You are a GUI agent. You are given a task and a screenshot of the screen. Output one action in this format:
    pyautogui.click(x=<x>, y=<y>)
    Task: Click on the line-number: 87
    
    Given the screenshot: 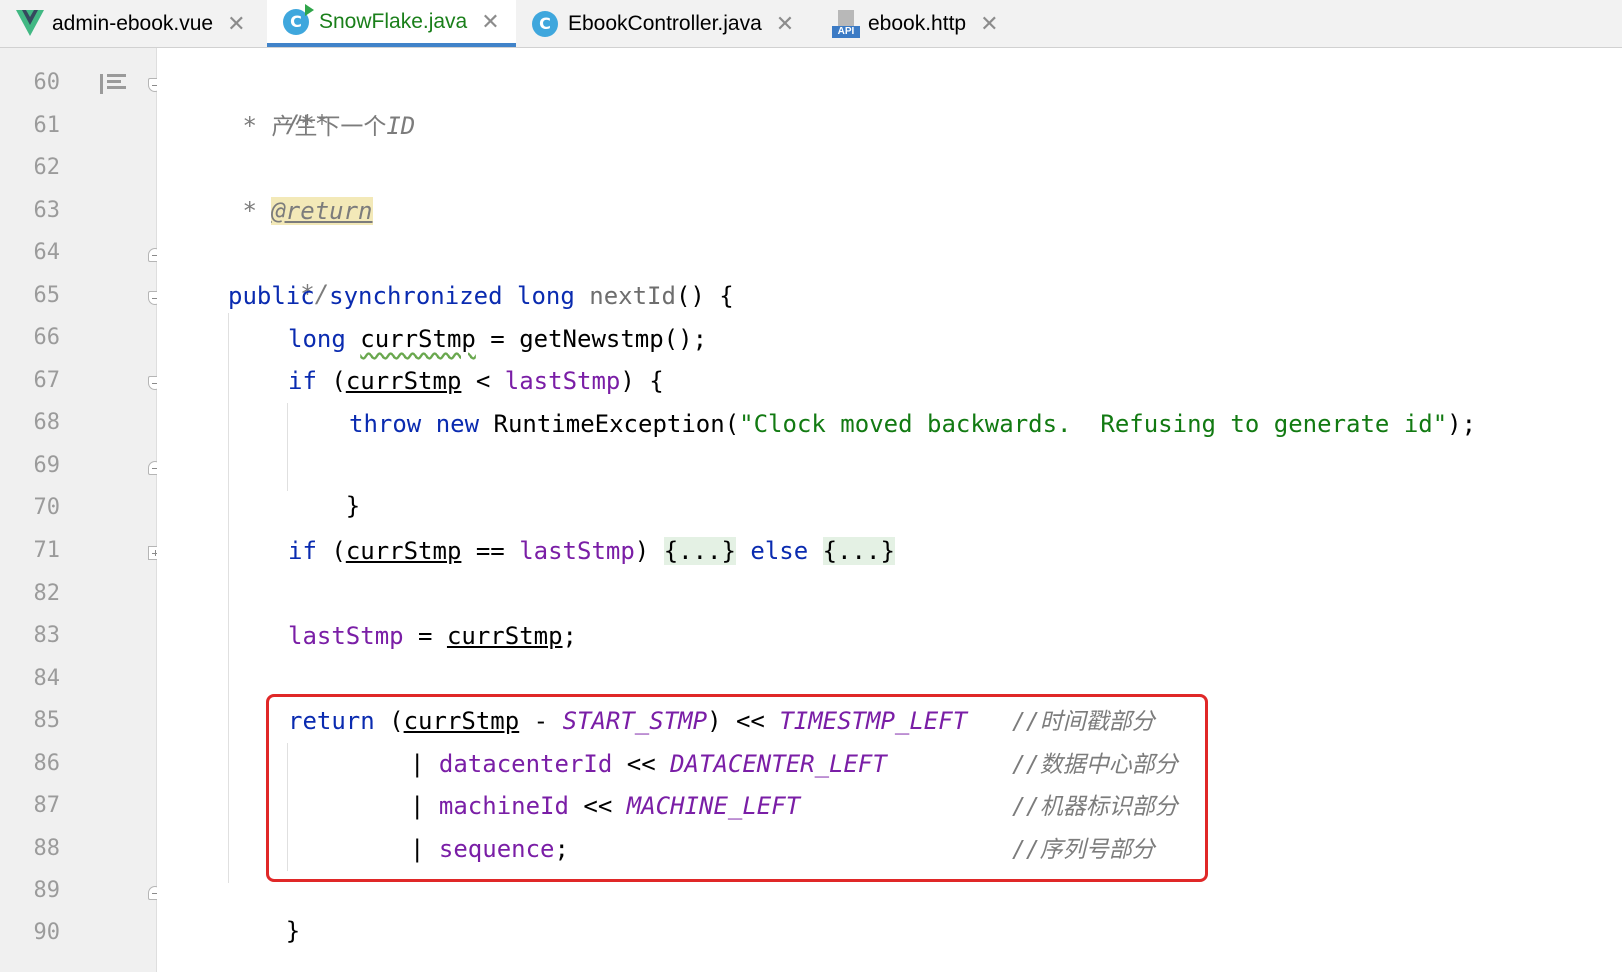 What is the action you would take?
    pyautogui.click(x=47, y=805)
    